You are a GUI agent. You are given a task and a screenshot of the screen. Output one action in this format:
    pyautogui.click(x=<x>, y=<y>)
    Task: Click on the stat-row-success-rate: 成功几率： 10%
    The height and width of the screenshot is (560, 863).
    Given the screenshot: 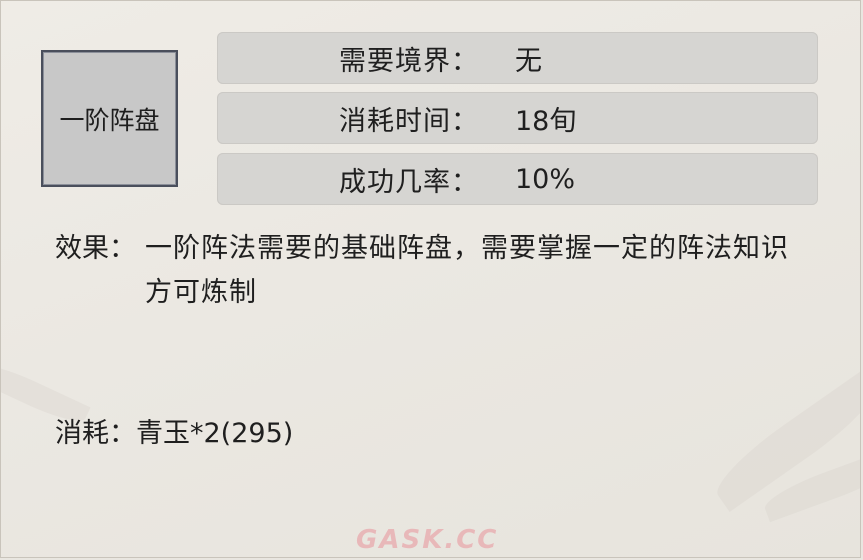 What is the action you would take?
    pyautogui.click(x=517, y=179)
    